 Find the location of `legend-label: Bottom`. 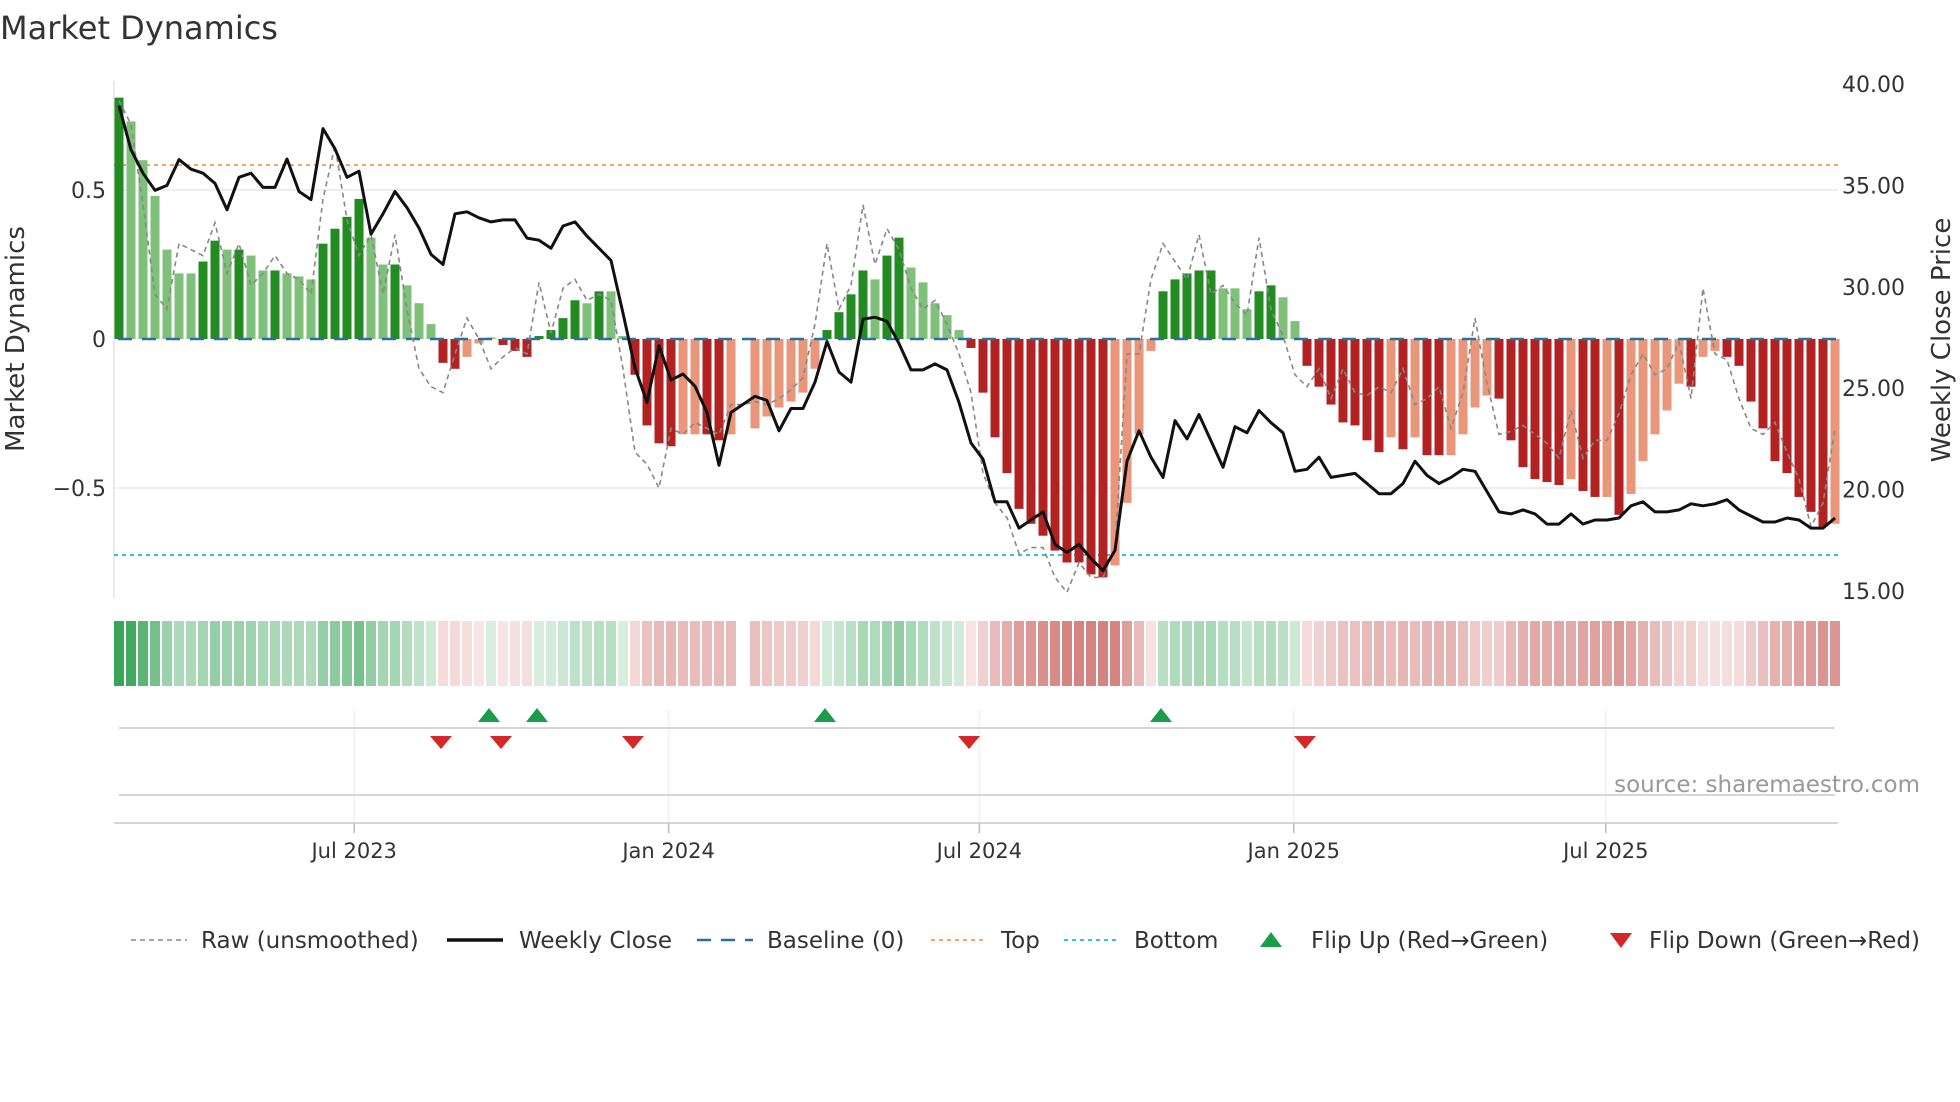

legend-label: Bottom is located at coordinates (1176, 941).